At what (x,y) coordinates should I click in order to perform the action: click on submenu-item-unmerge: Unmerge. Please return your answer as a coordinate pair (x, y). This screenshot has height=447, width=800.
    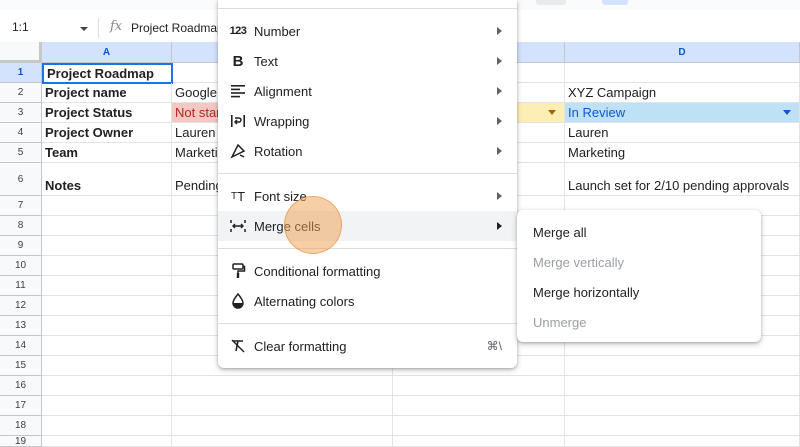
    Looking at the image, I should click on (560, 322).